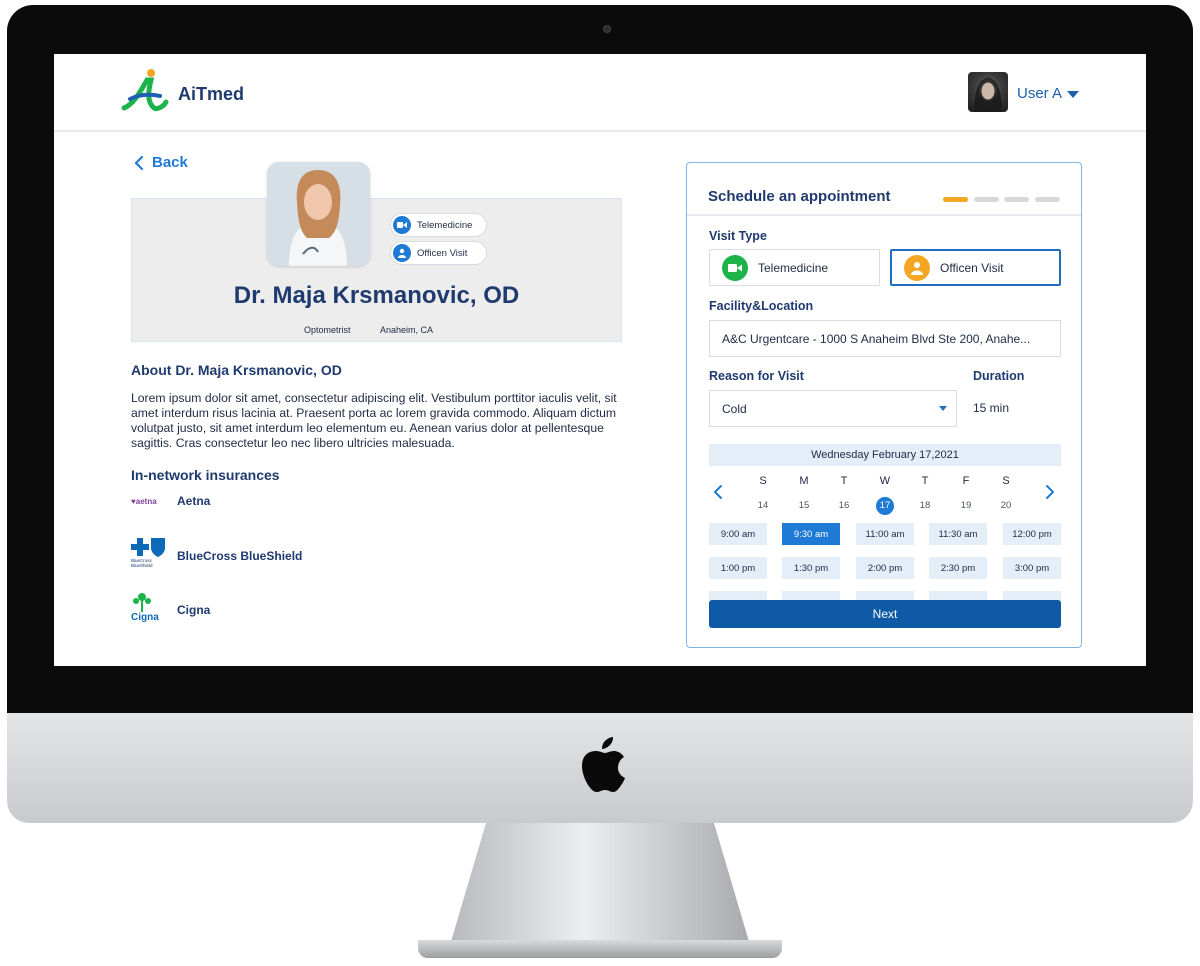 This screenshot has height=966, width=1200. I want to click on back-label: Back, so click(170, 162).